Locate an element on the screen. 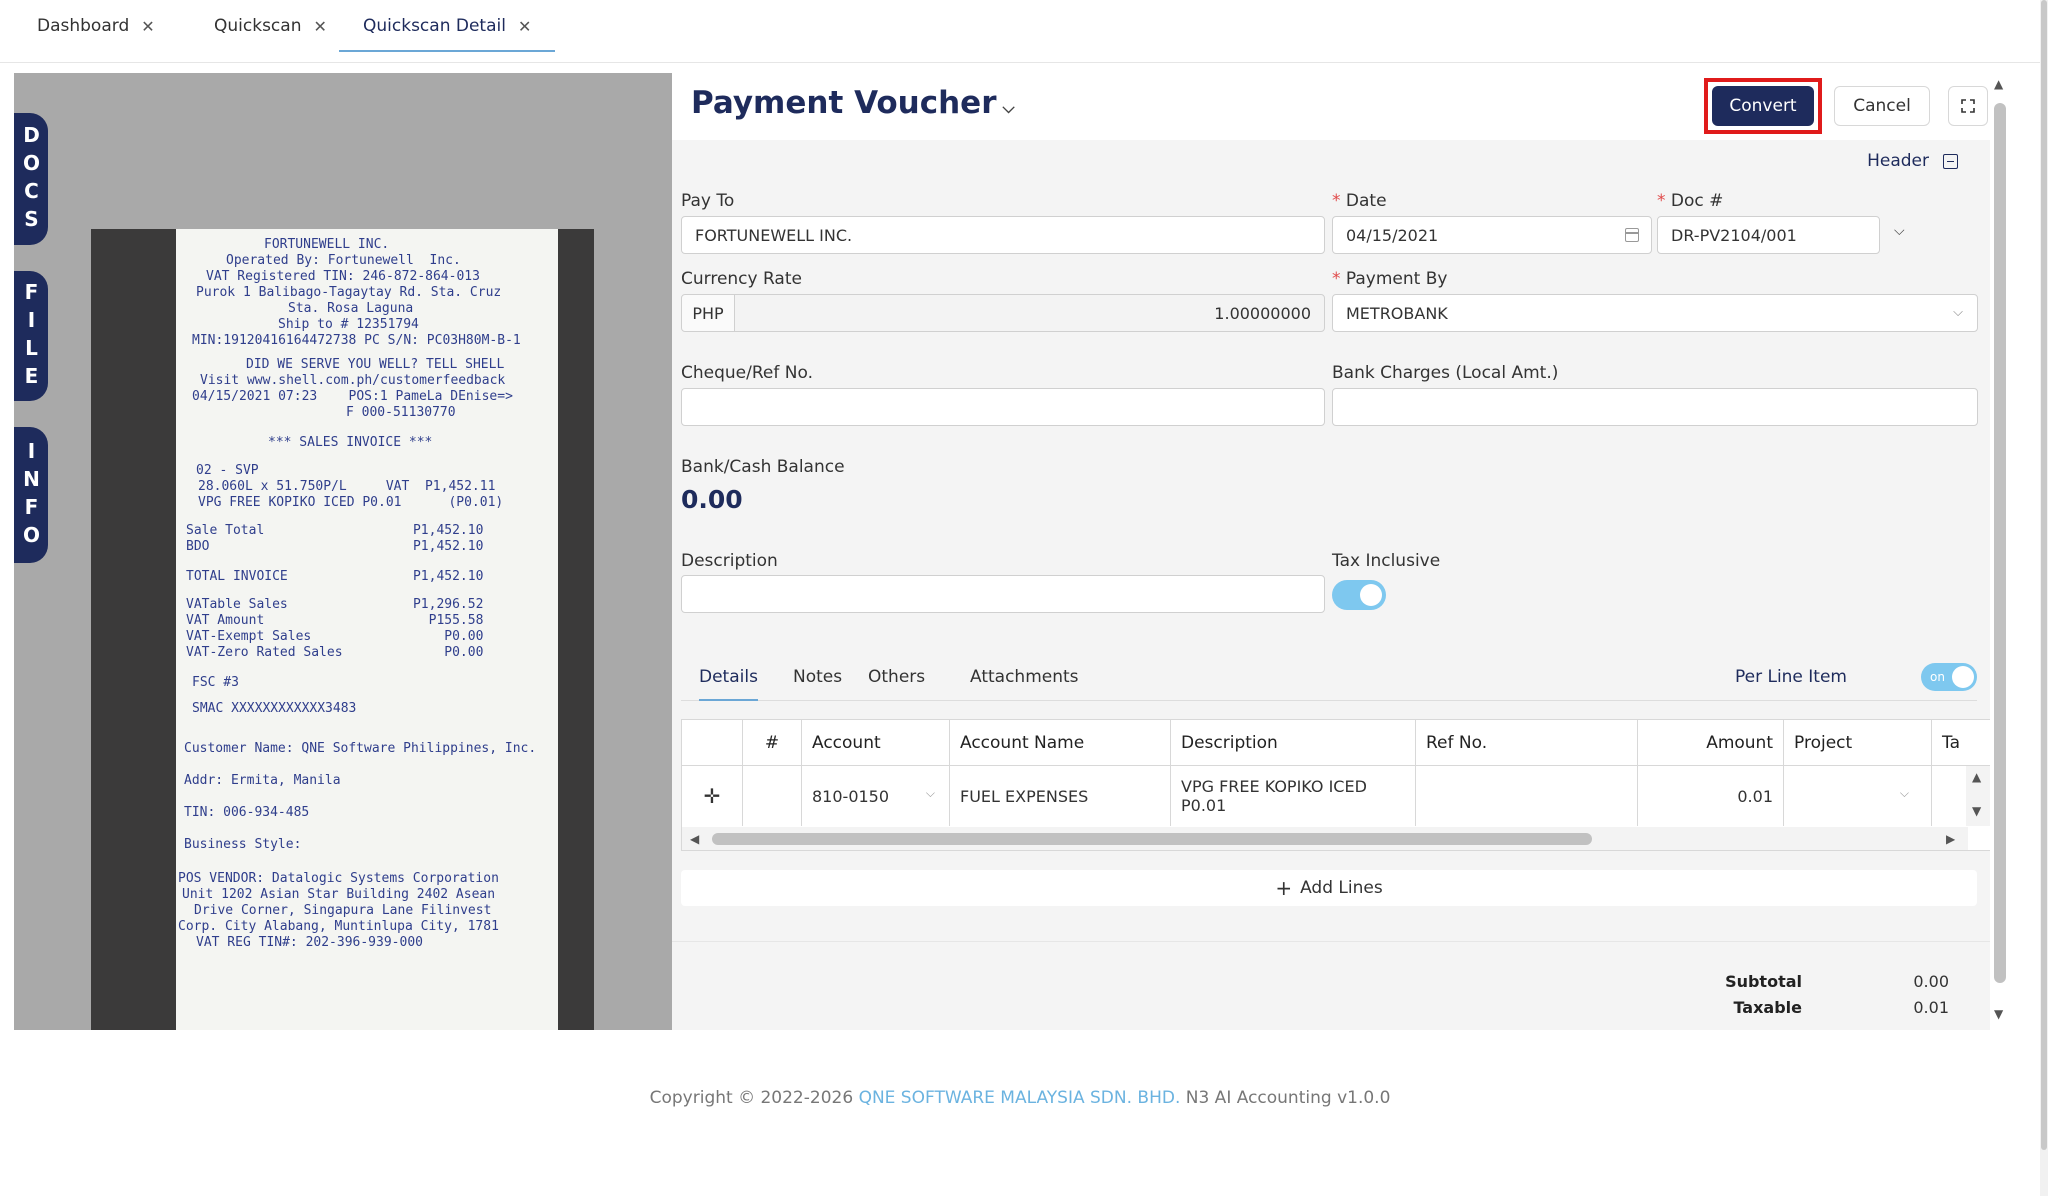 This screenshot has width=2048, height=1196. drag-handle-icon: ✛ is located at coordinates (712, 796).